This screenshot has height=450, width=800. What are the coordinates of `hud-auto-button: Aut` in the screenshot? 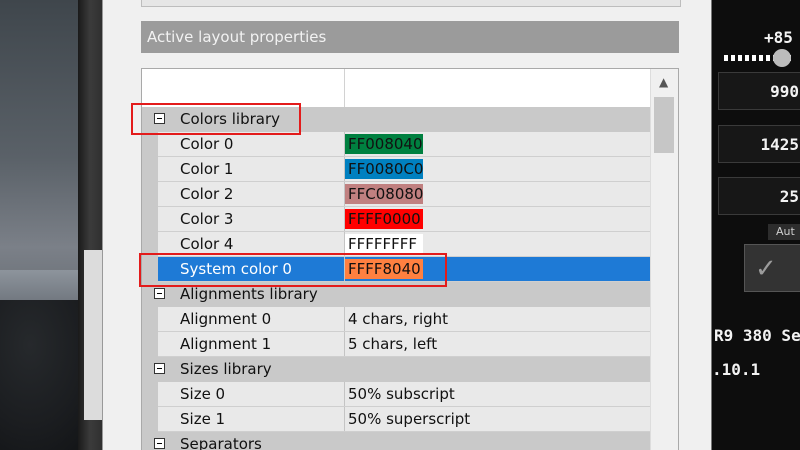 It's located at (784, 232).